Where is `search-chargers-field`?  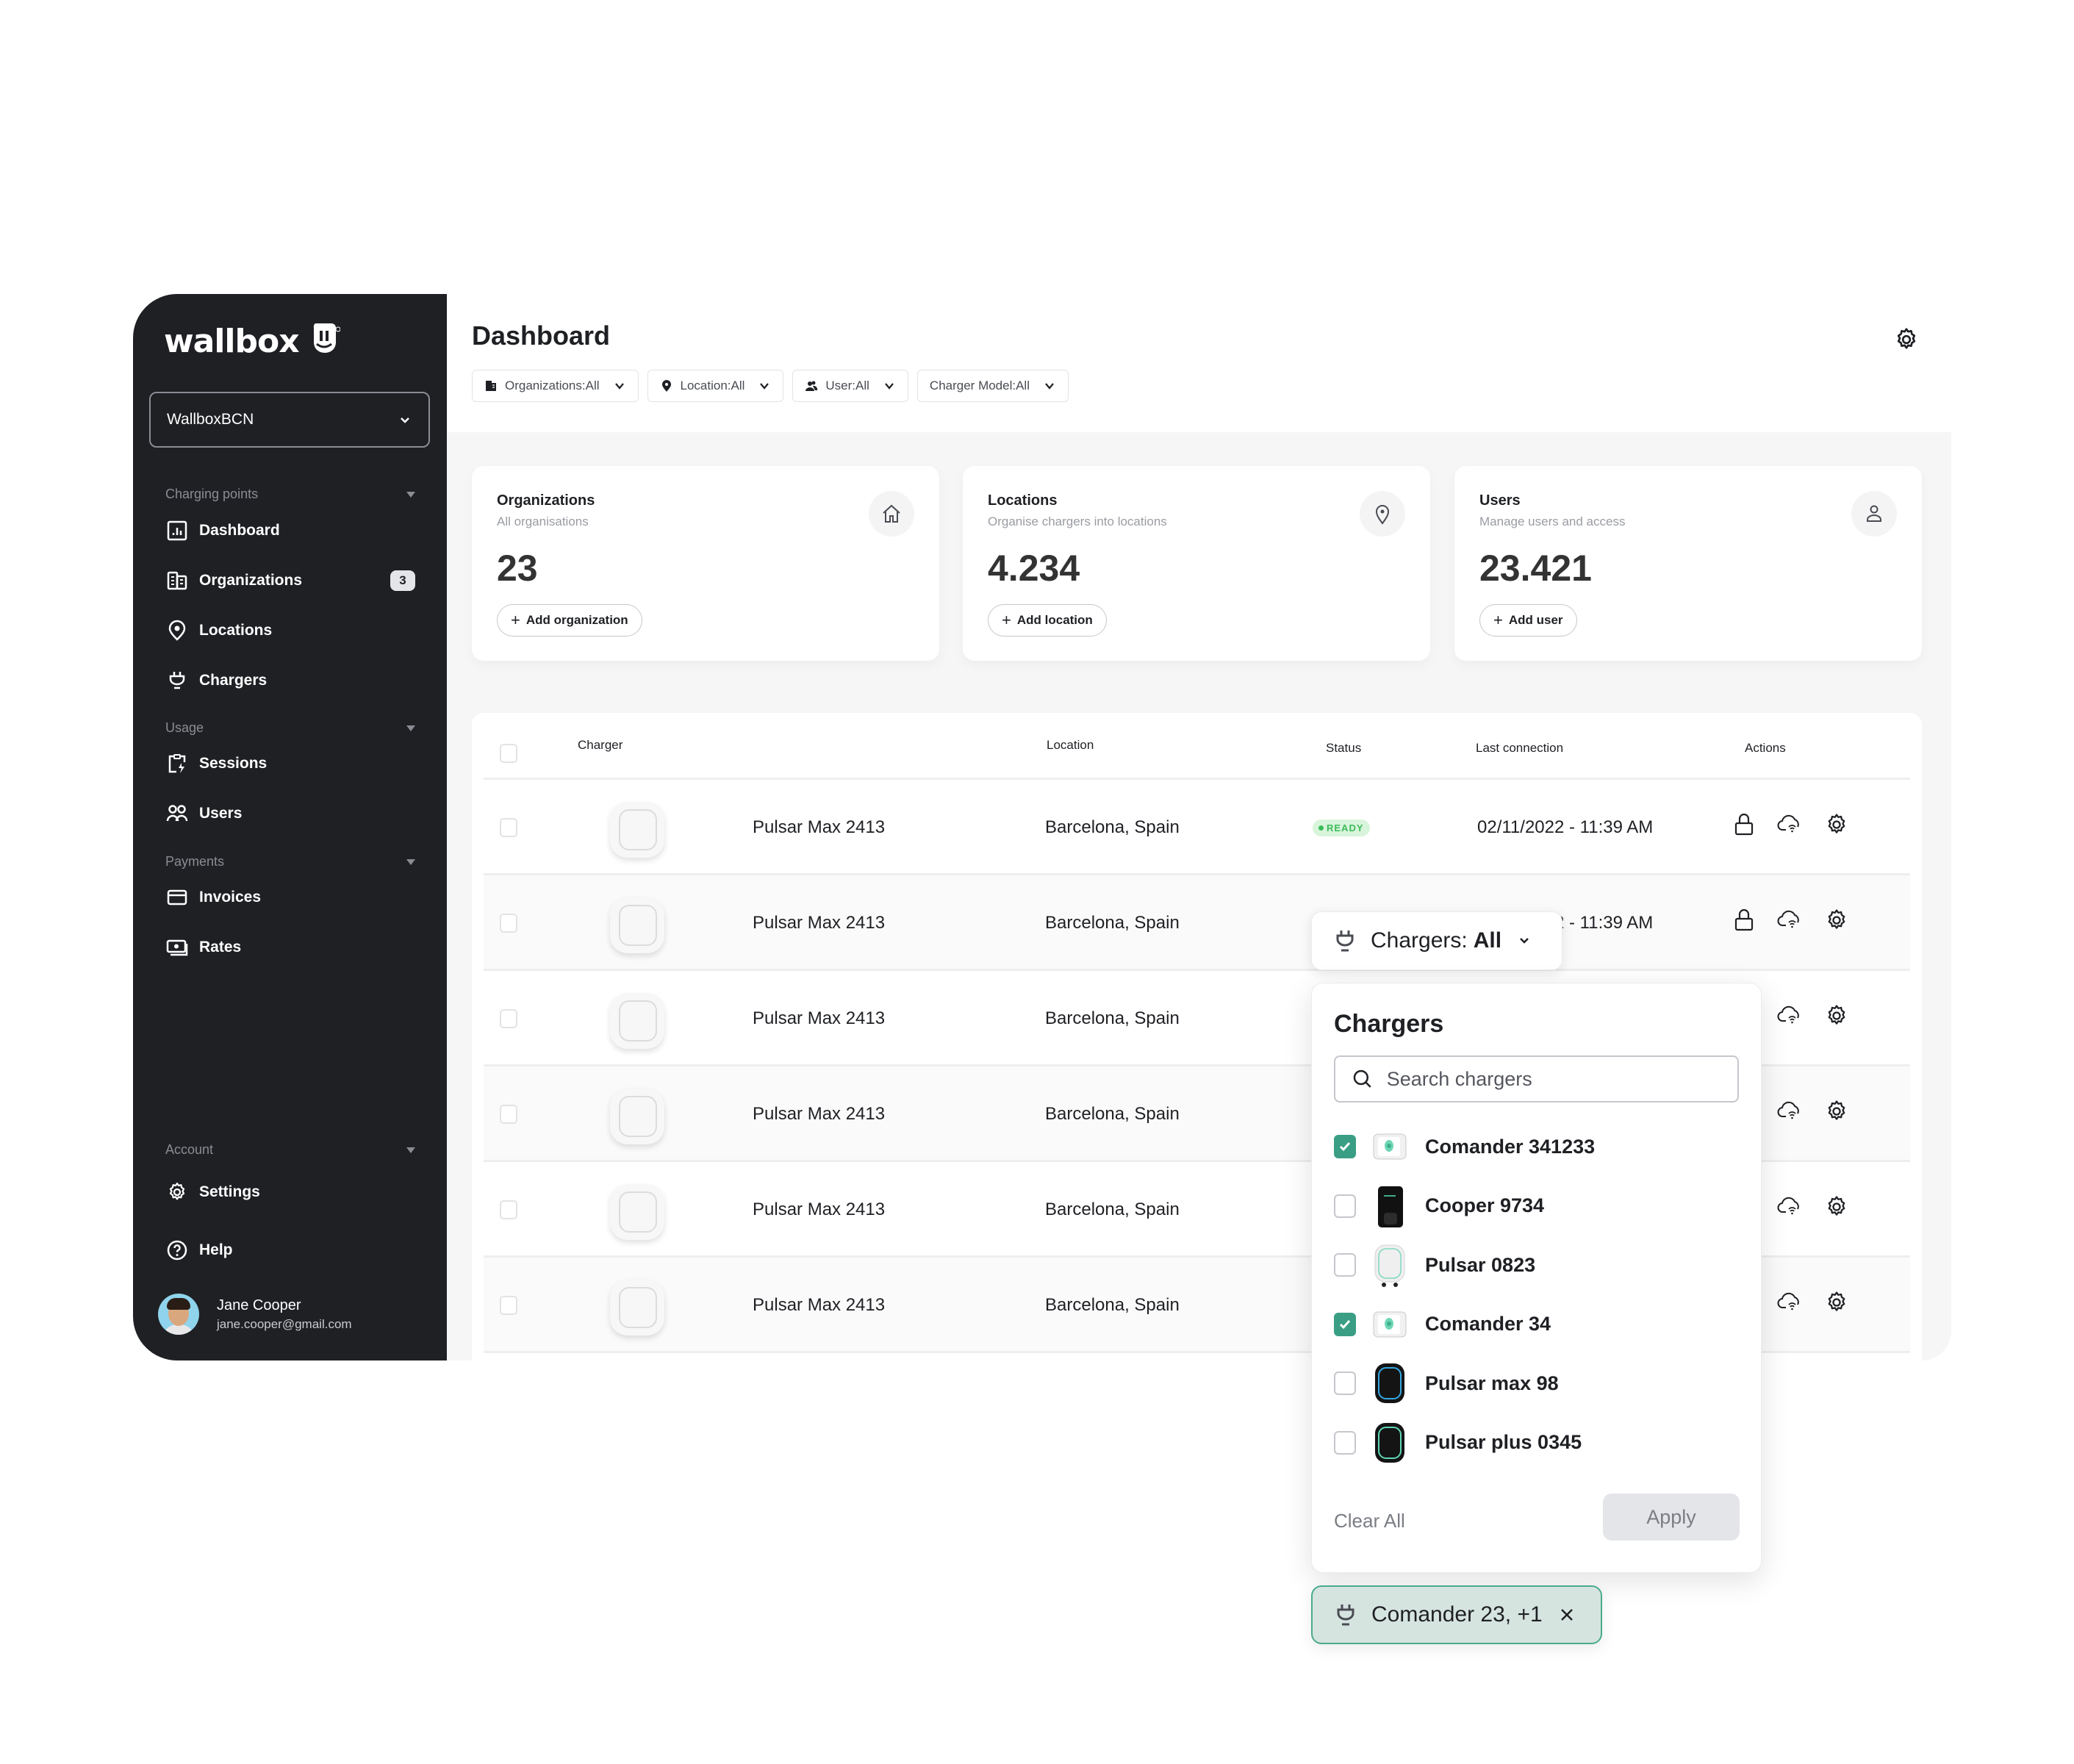
search-chargers-field is located at coordinates (1537, 1078).